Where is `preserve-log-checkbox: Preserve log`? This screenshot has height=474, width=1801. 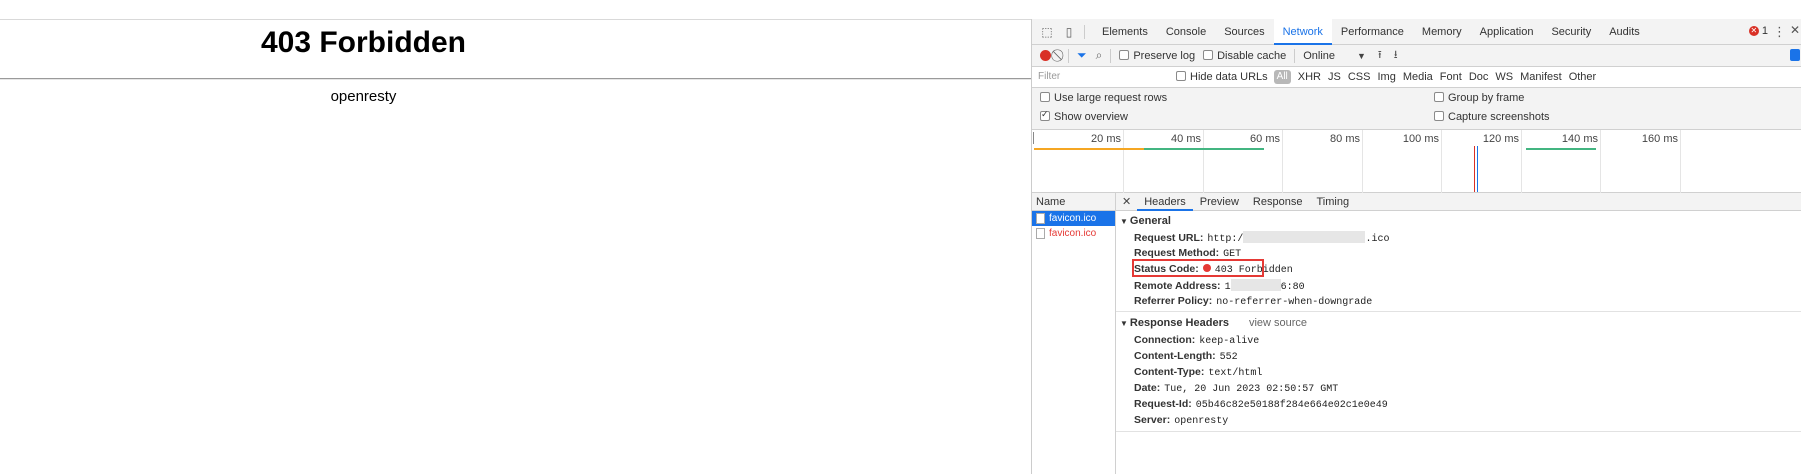
preserve-log-checkbox: Preserve log is located at coordinates (1157, 55).